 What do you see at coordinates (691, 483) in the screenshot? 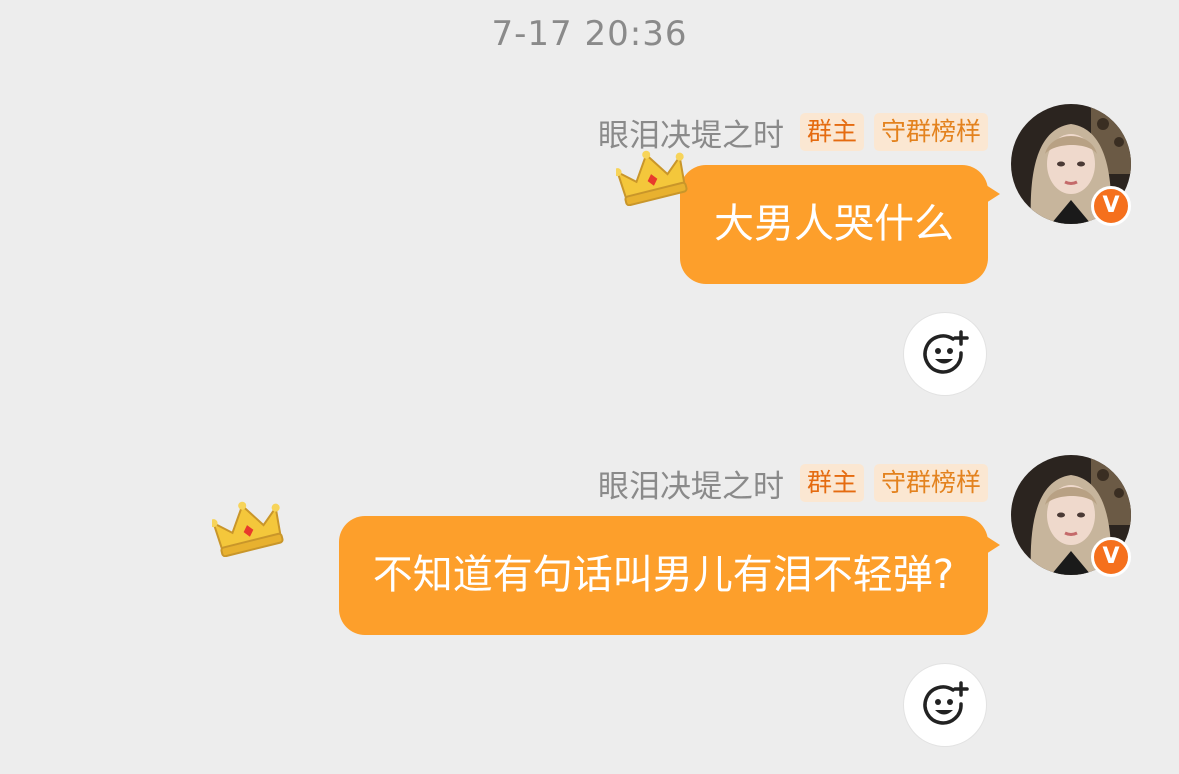
I see `sender-name: 眼泪决堤之时` at bounding box center [691, 483].